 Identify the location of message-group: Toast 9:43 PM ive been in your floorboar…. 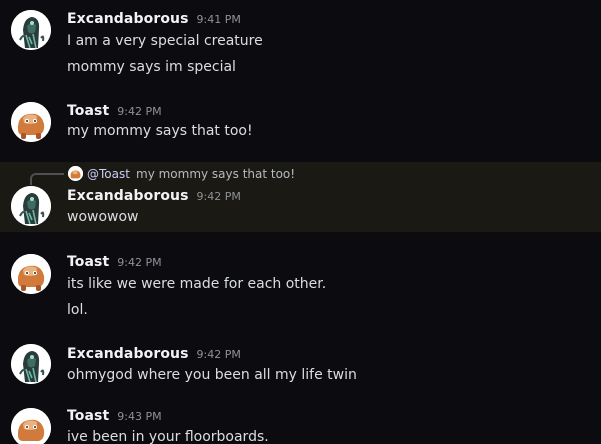
(300, 421).